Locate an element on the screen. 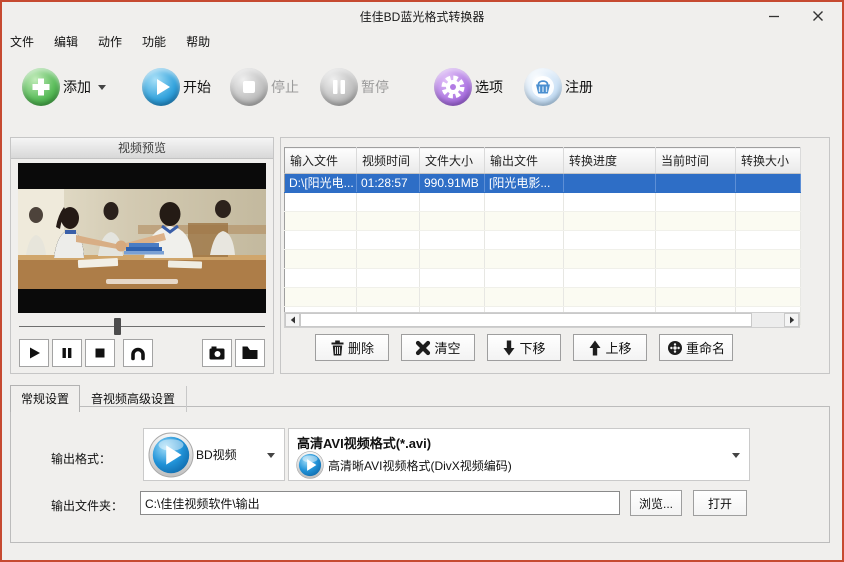 The height and width of the screenshot is (562, 844). rename-button: 重命名 is located at coordinates (696, 347).